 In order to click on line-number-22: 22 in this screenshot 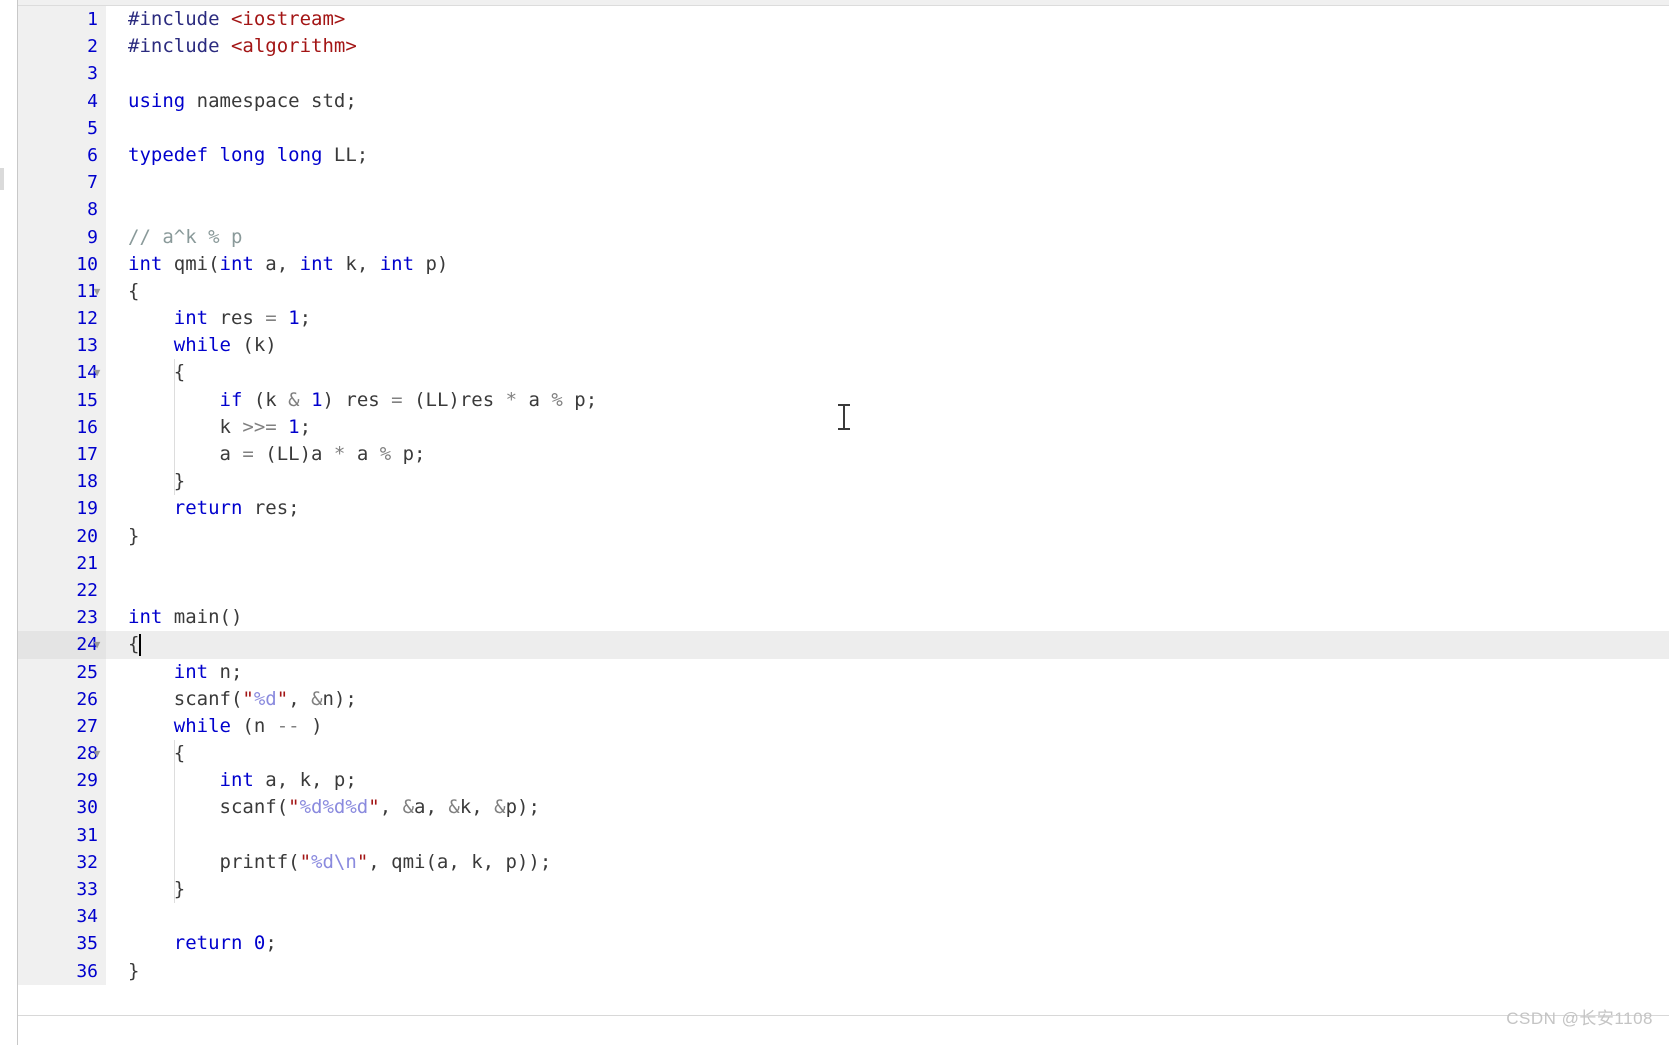, I will do `click(62, 590)`.